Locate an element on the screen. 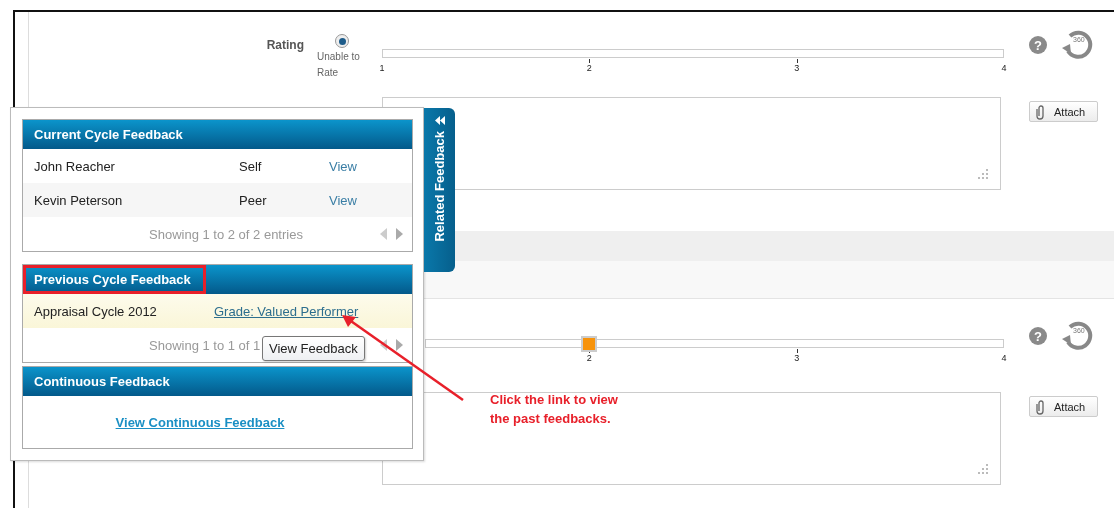 The height and width of the screenshot is (508, 1114). comment-field is located at coordinates (691, 438).